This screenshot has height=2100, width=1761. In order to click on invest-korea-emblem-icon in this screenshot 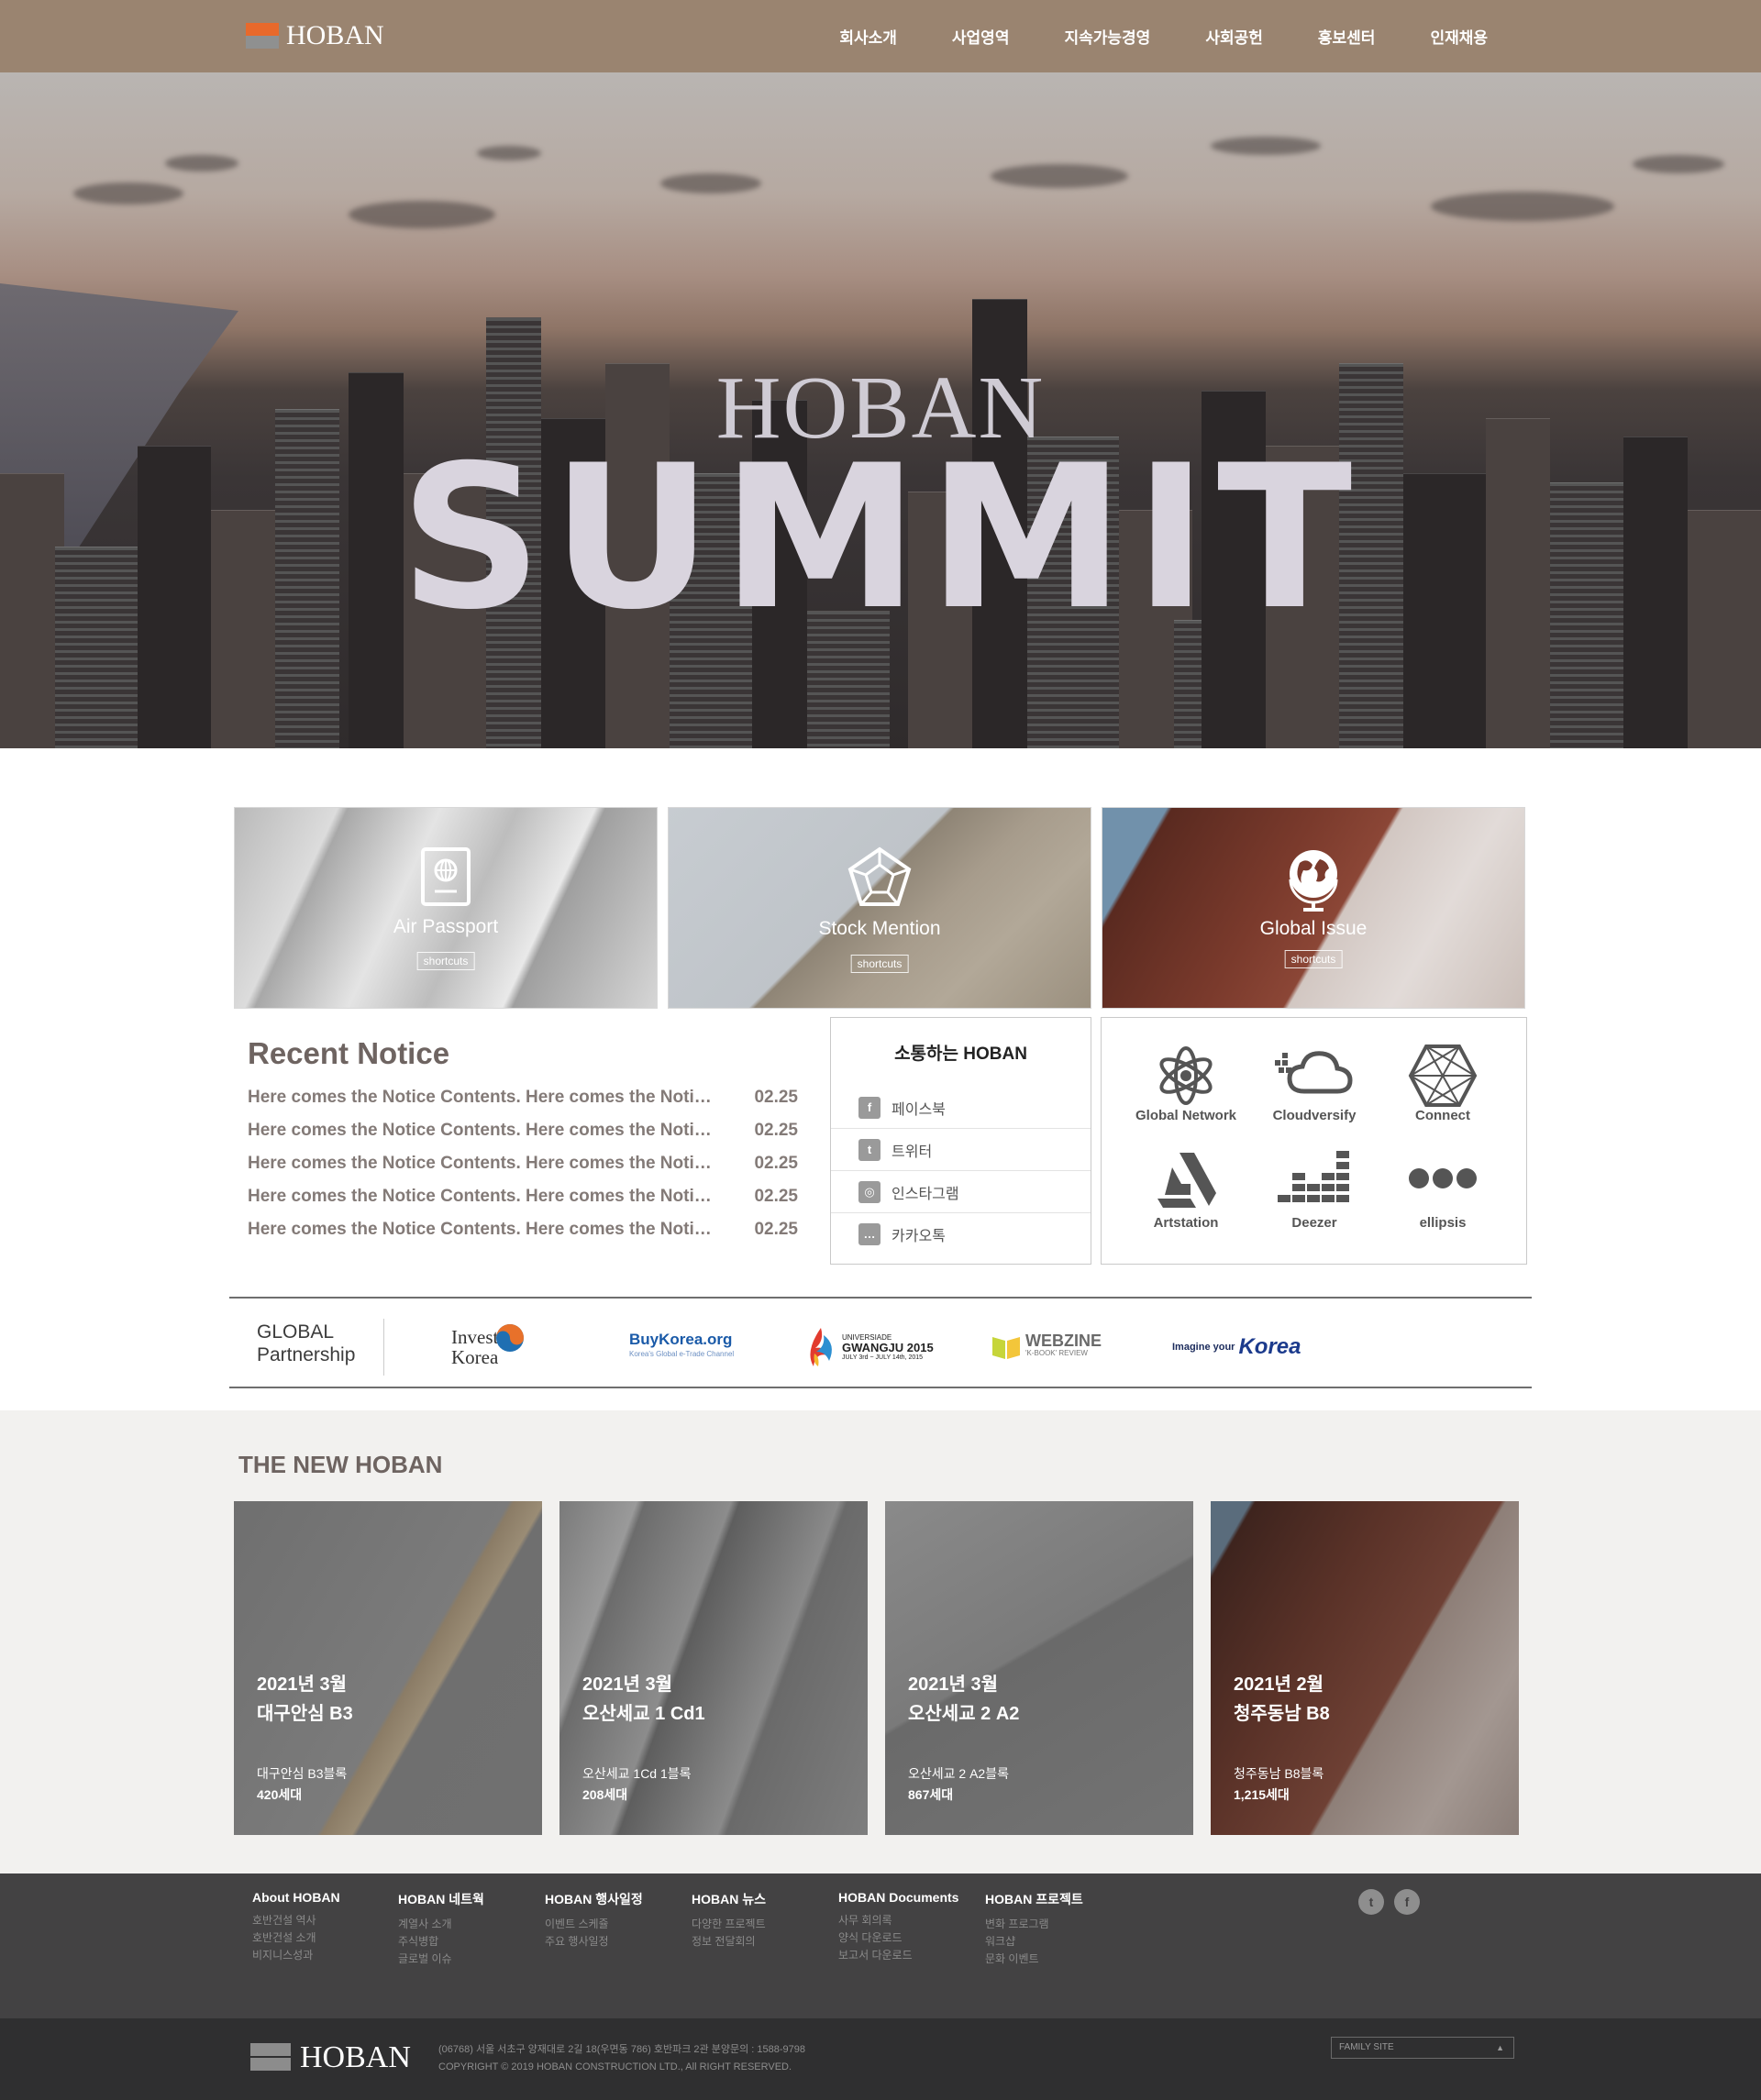, I will do `click(510, 1338)`.